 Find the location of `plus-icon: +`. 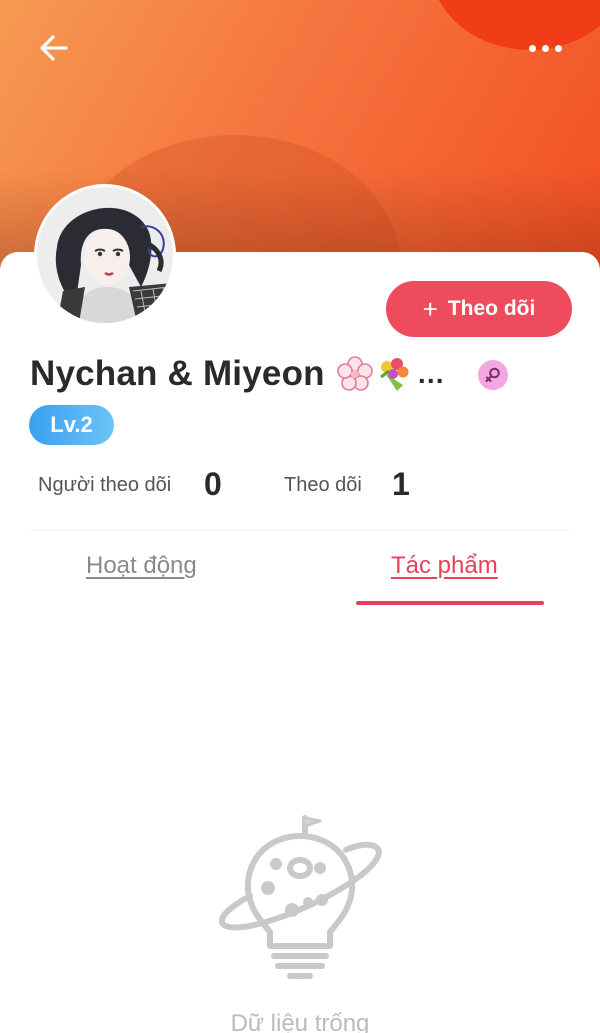

plus-icon: + is located at coordinates (430, 309).